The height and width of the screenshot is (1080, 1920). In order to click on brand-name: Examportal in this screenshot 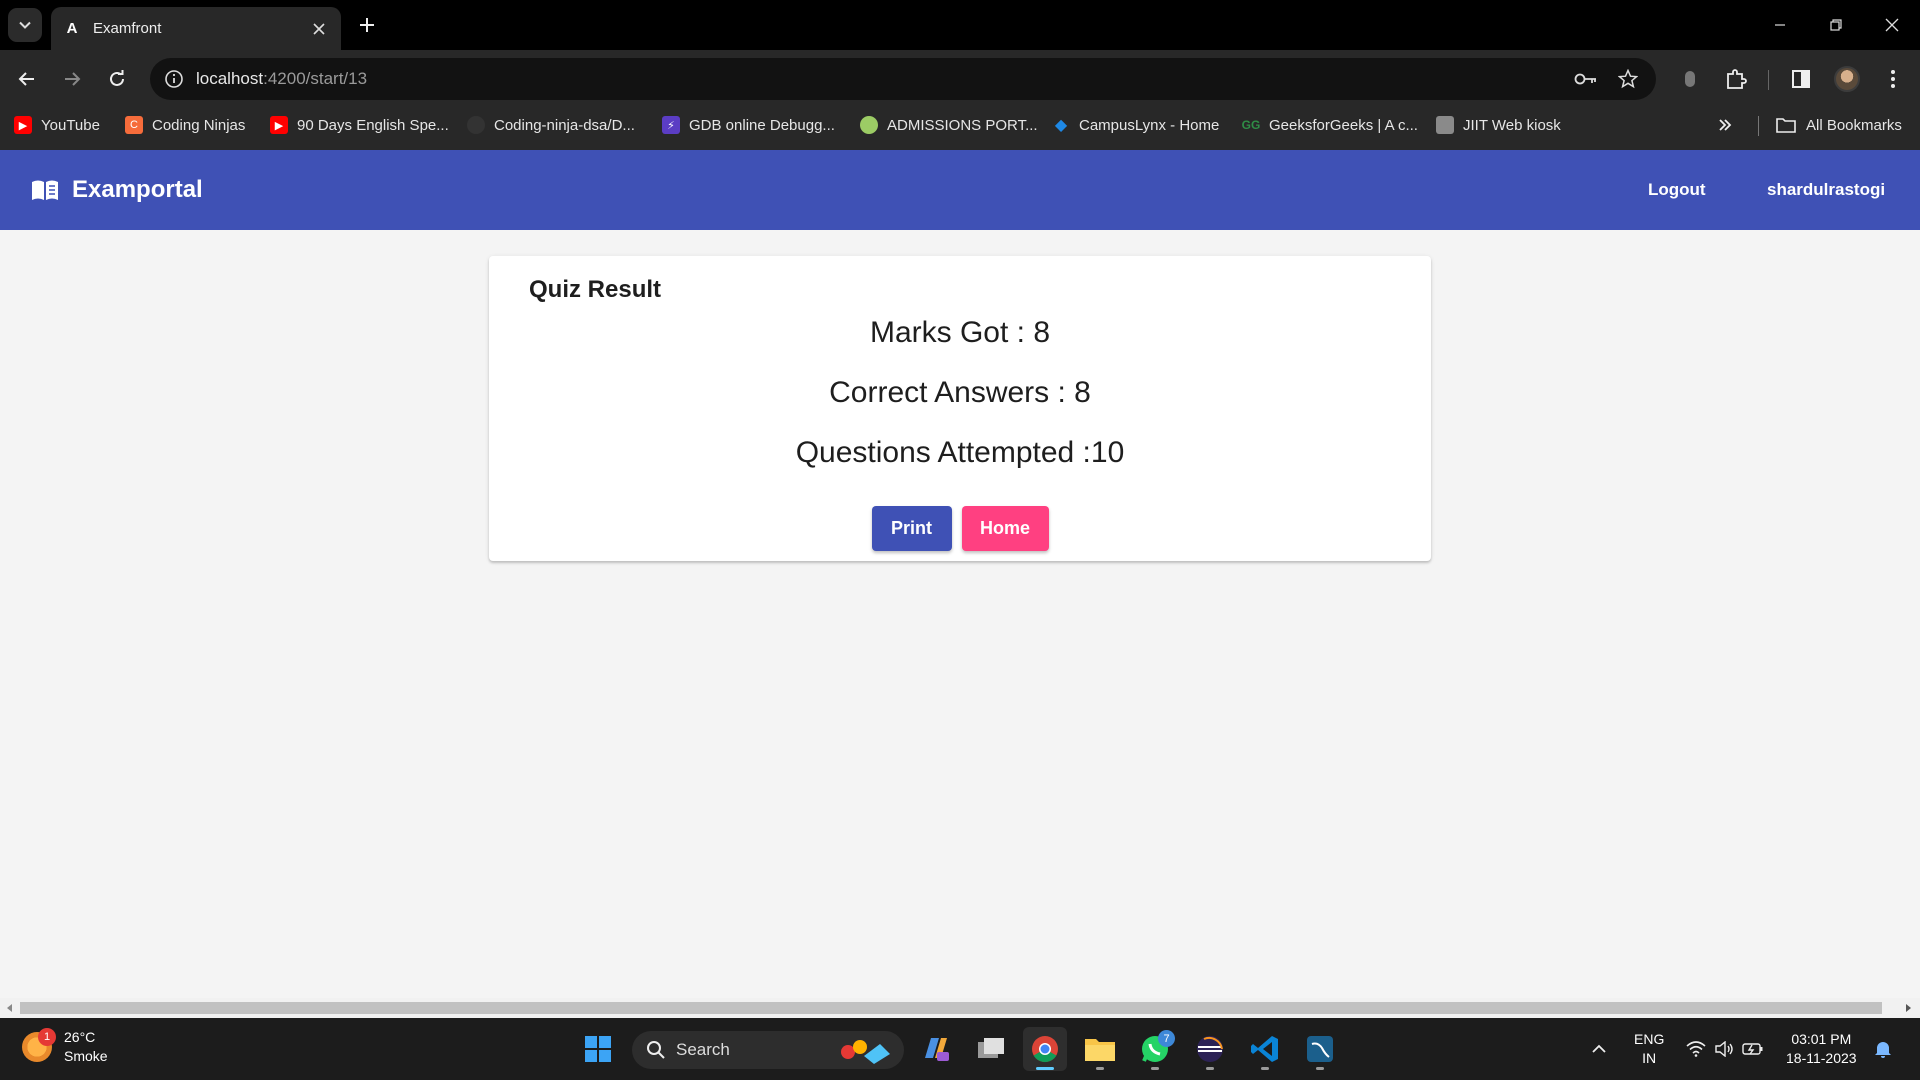, I will do `click(137, 189)`.